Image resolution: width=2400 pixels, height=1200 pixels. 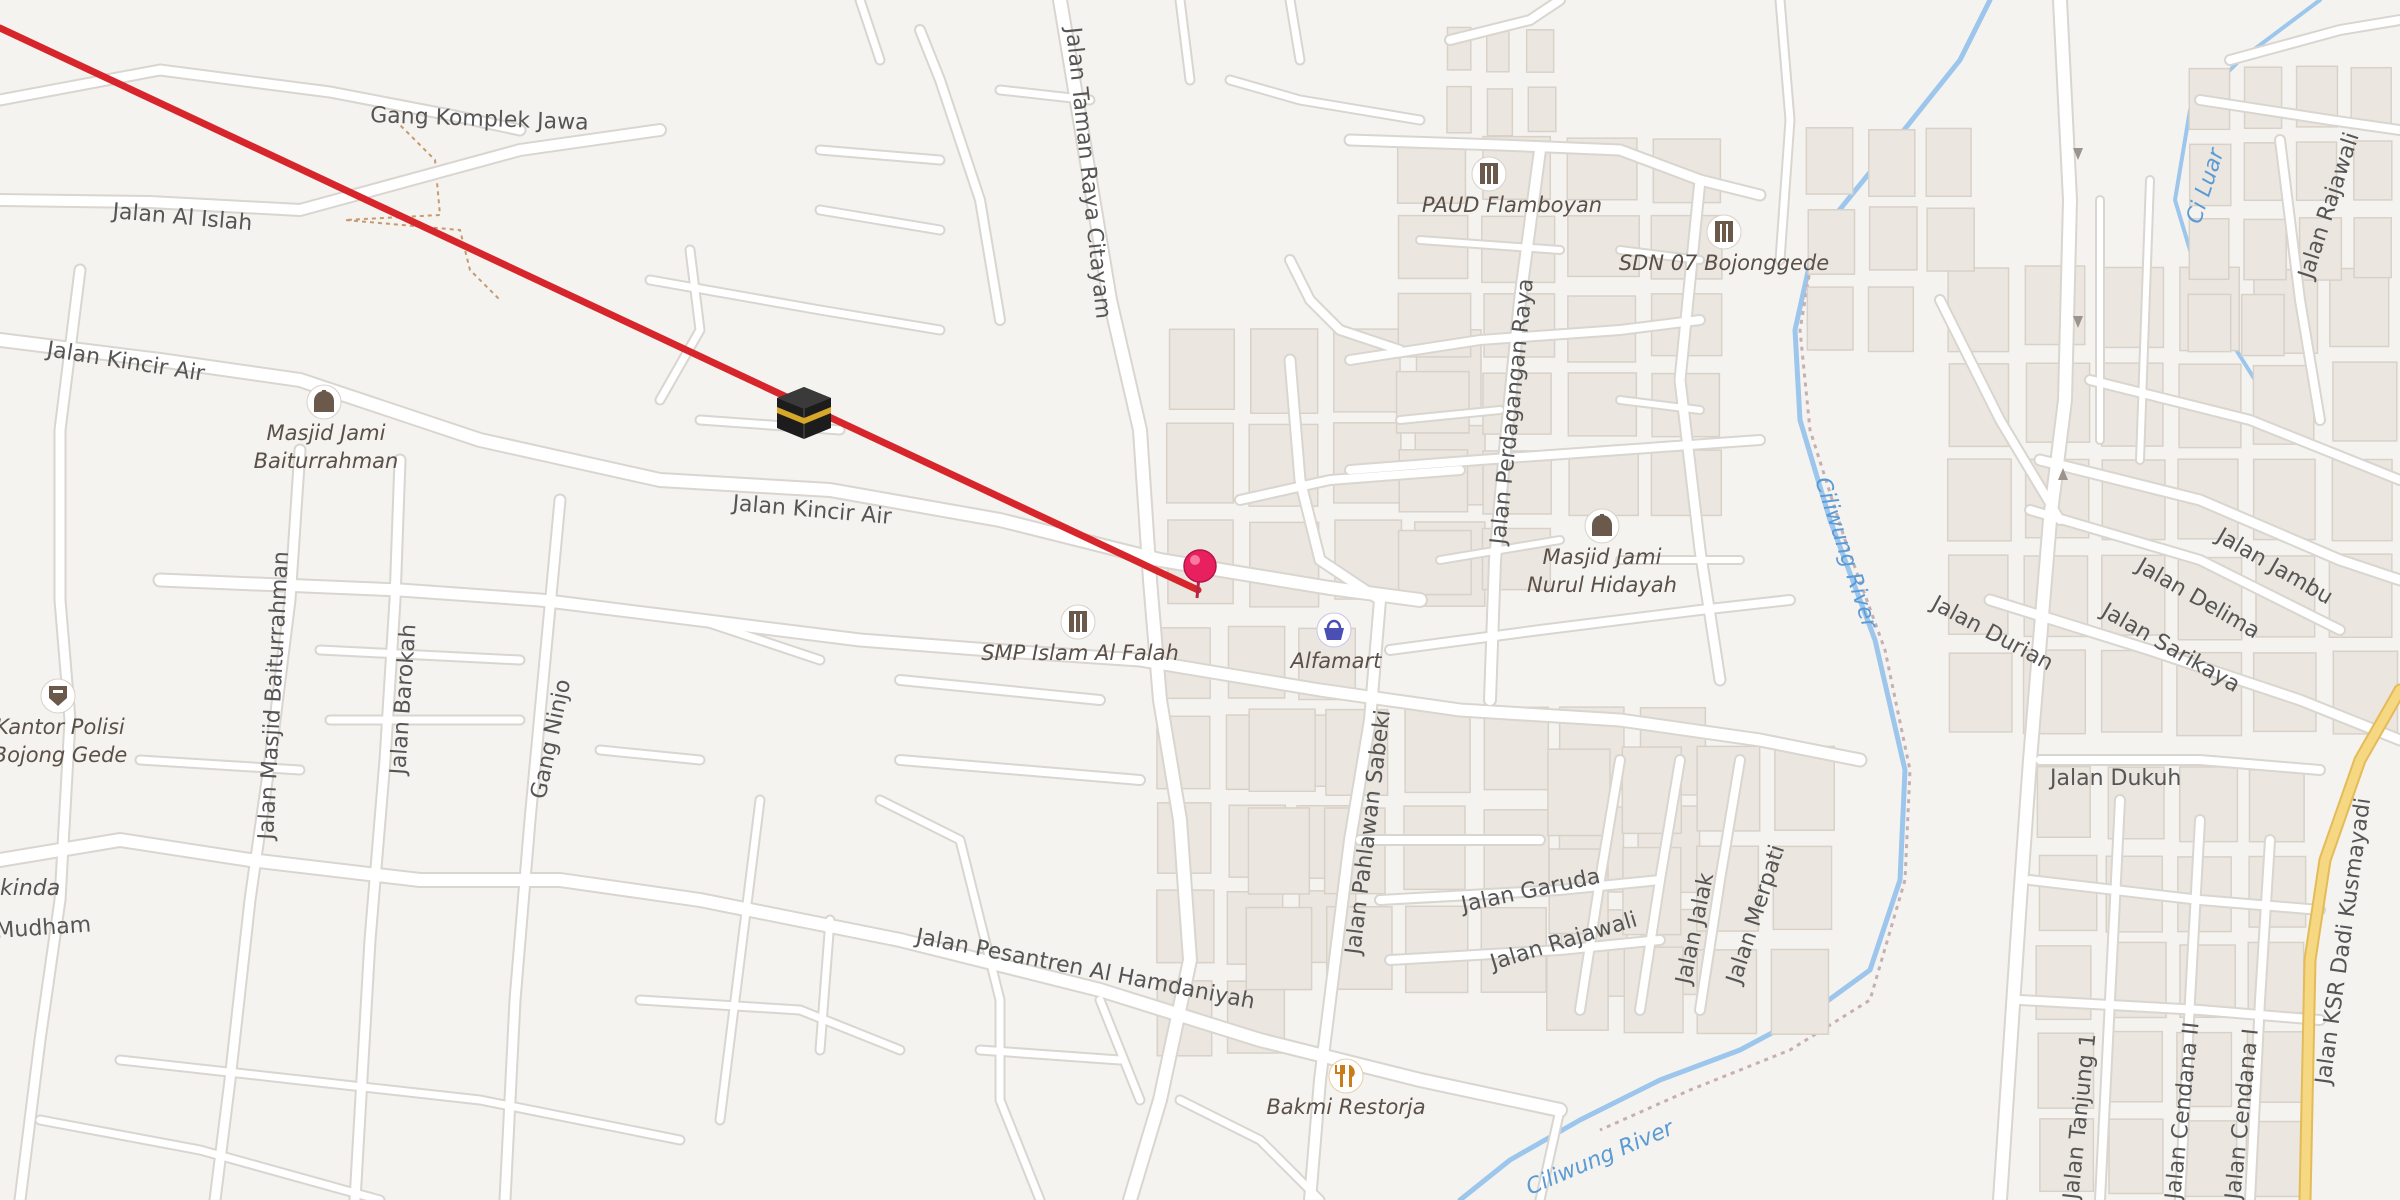 I want to click on poi-label-paud-flamboyan: PAUD Flamboyan, so click(x=1512, y=205).